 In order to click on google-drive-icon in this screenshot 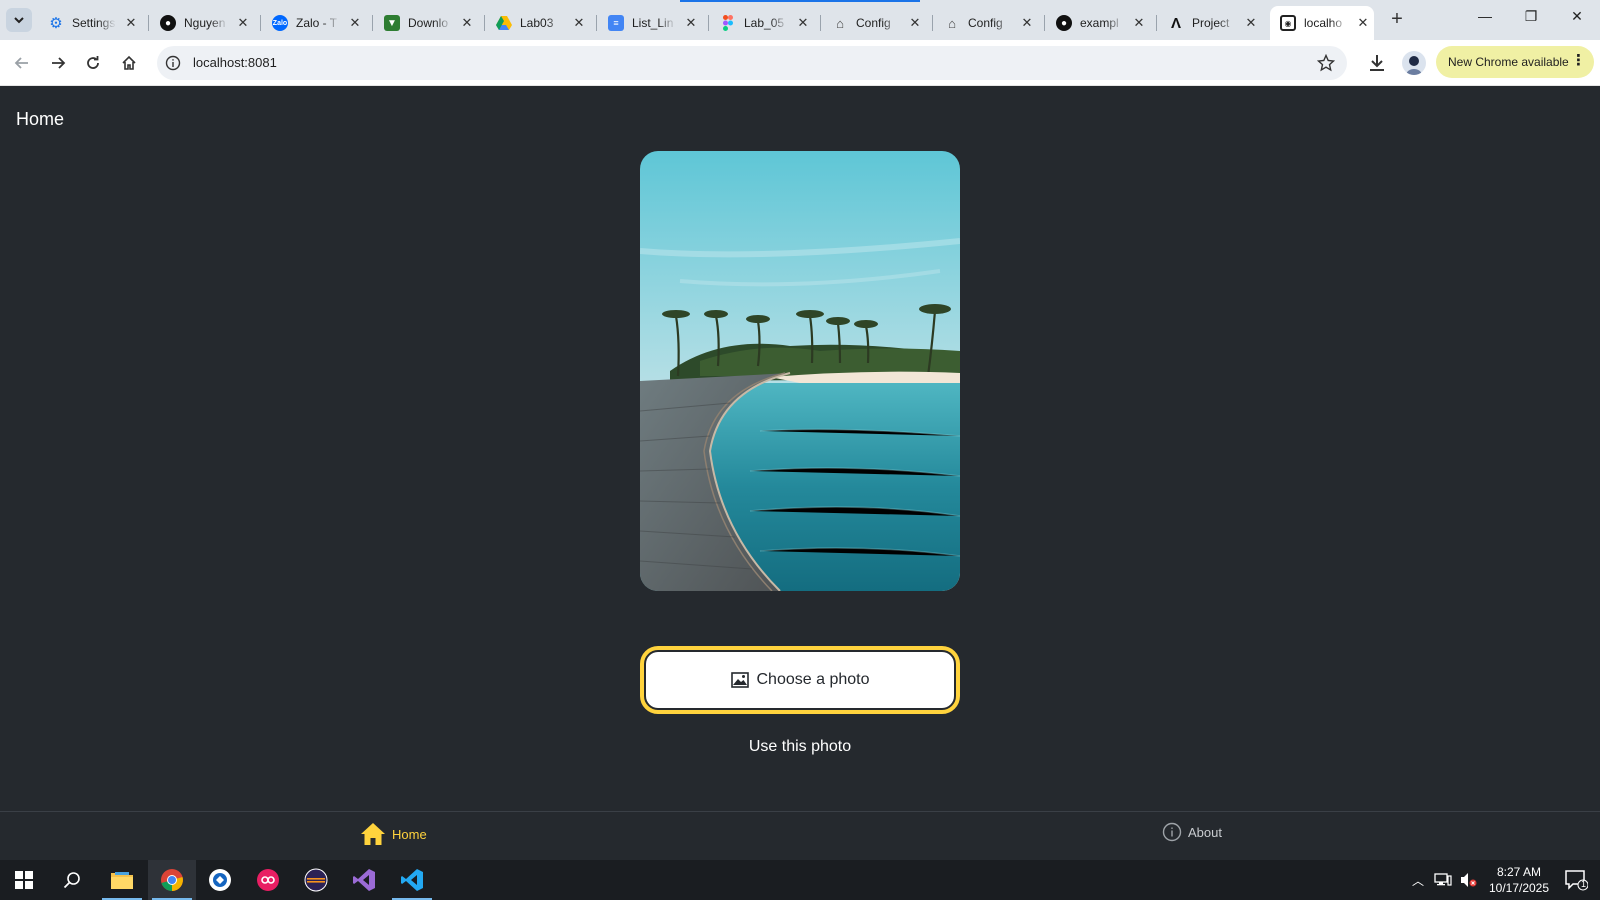, I will do `click(504, 23)`.